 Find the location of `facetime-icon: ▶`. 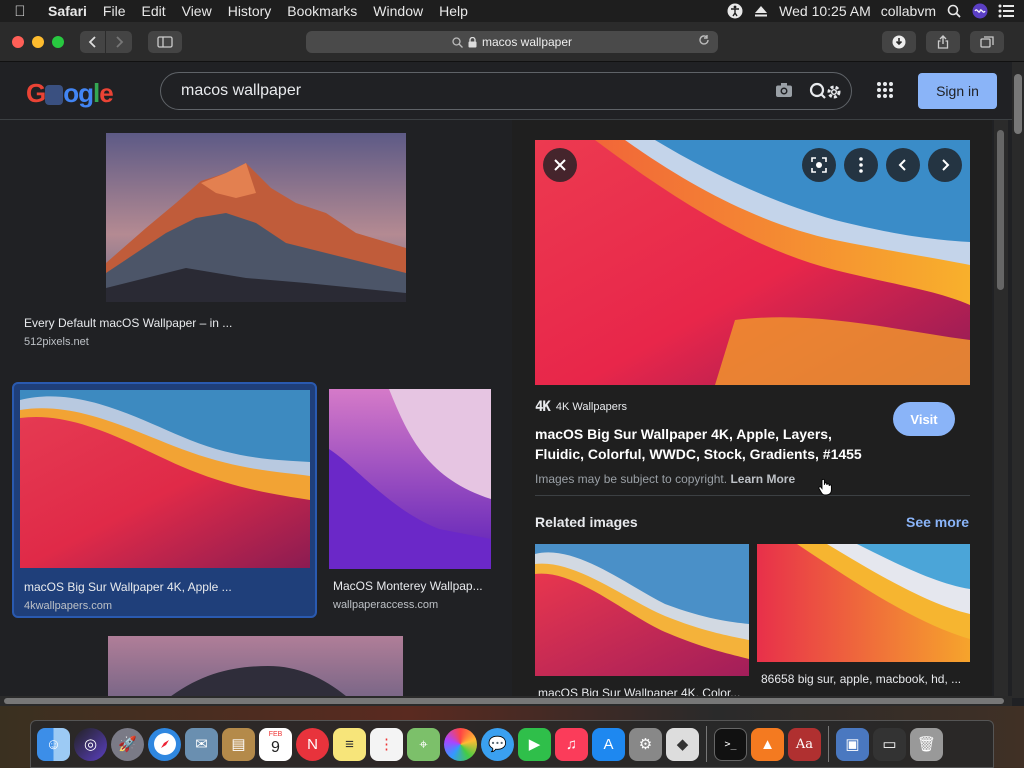

facetime-icon: ▶ is located at coordinates (534, 744).